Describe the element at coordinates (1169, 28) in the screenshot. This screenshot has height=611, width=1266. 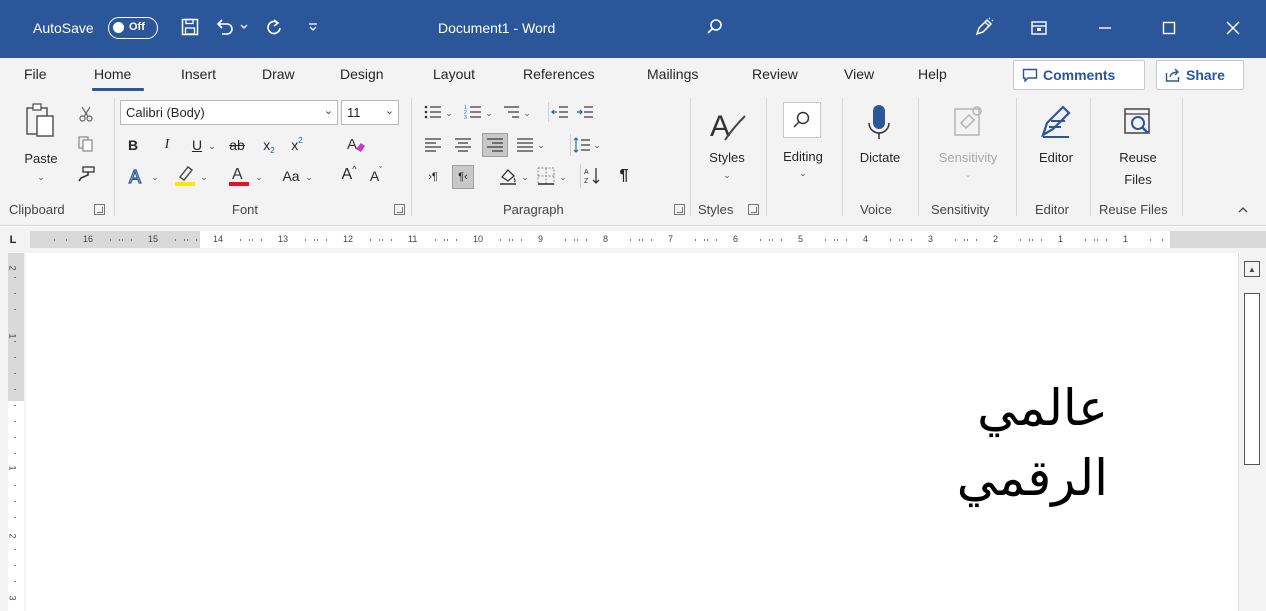
I see `maximize-icon` at that location.